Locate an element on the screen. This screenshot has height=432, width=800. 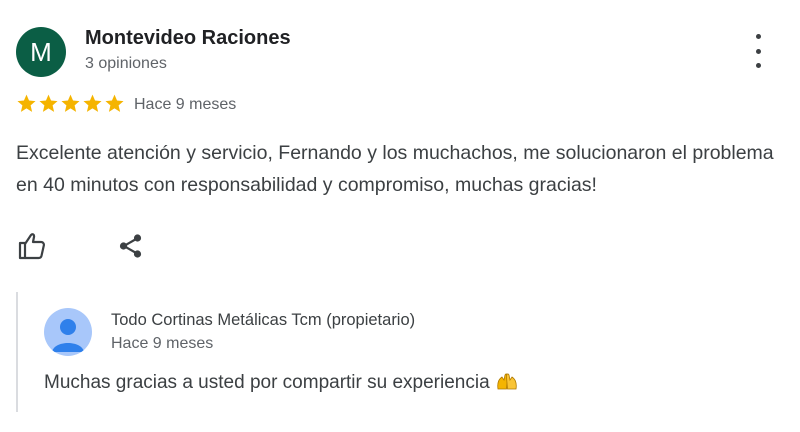
more-options-button is located at coordinates (758, 51).